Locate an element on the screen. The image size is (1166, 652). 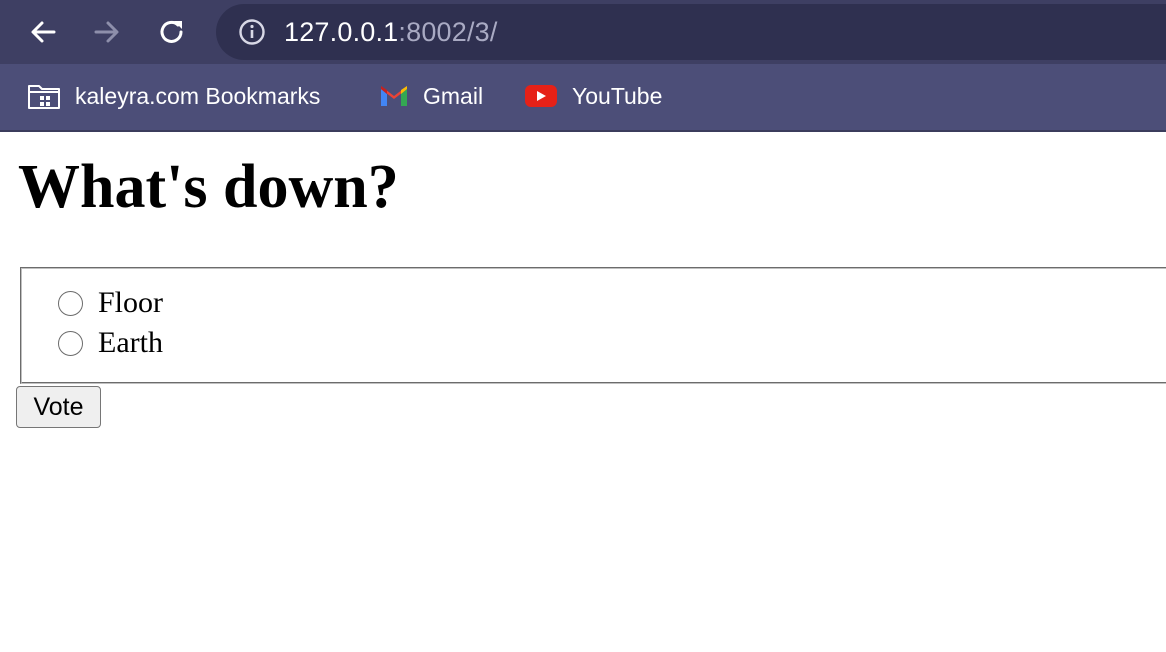
forward-button is located at coordinates (107, 32).